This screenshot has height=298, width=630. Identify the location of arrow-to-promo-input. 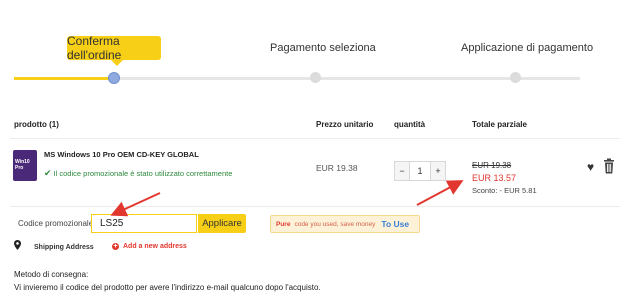
(135, 204).